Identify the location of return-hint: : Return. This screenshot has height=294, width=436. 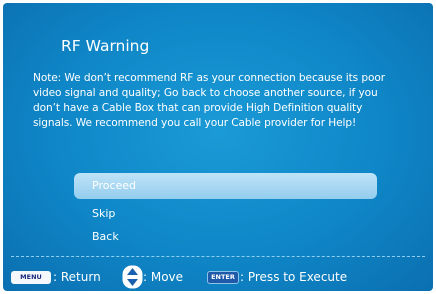
(77, 277).